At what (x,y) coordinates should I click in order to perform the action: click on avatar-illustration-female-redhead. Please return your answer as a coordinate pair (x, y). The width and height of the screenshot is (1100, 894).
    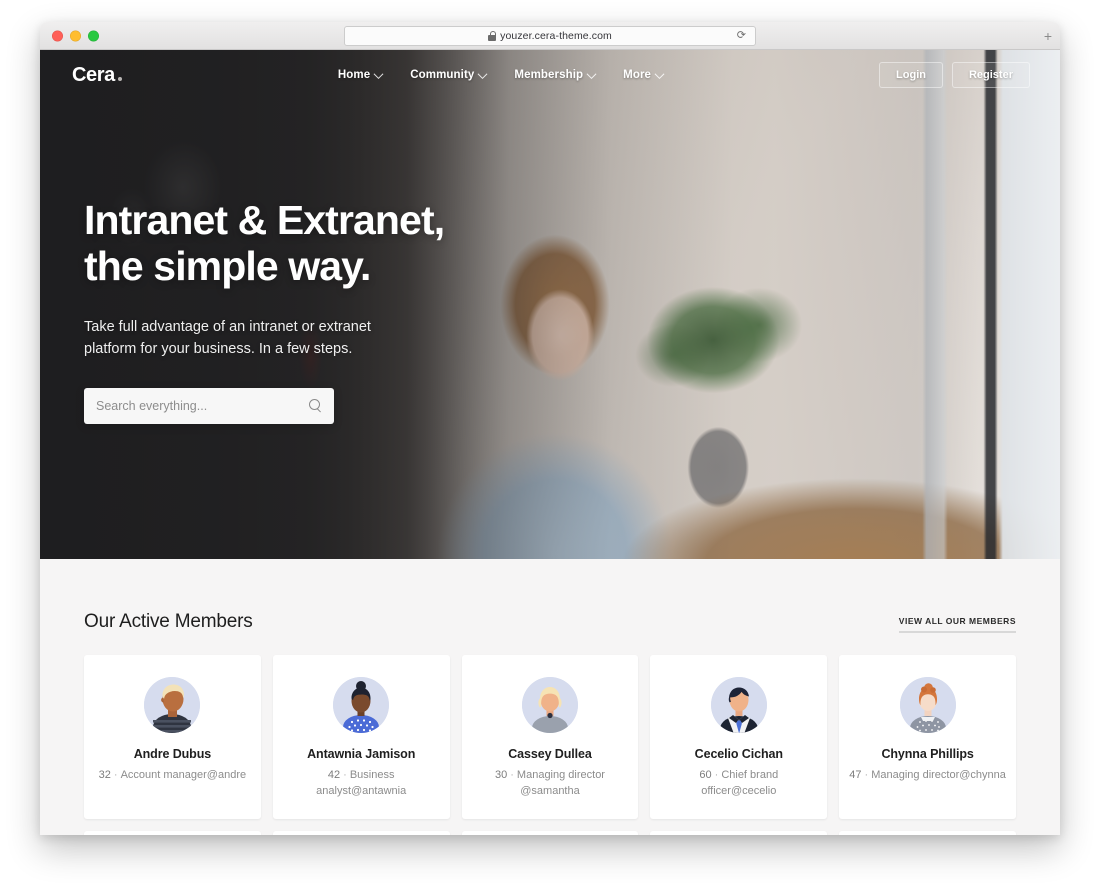
    Looking at the image, I should click on (927, 705).